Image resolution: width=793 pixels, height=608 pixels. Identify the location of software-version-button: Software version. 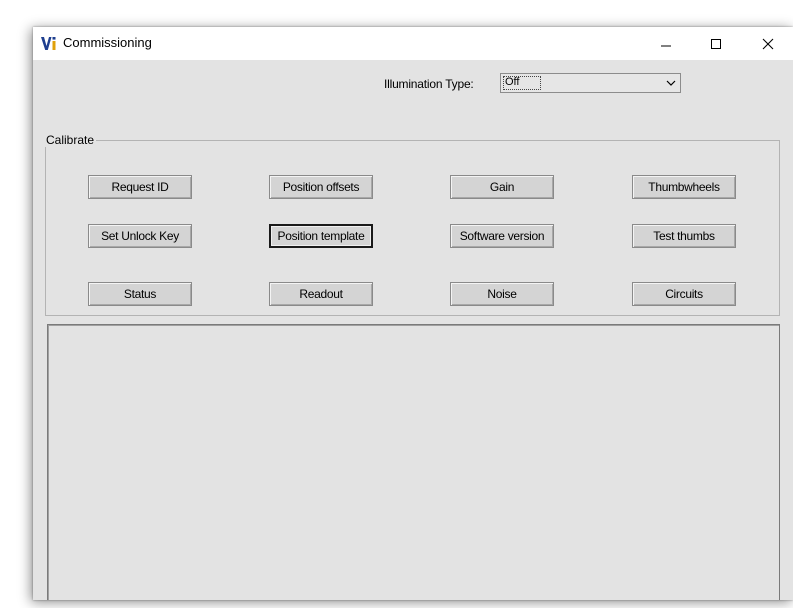
(502, 236).